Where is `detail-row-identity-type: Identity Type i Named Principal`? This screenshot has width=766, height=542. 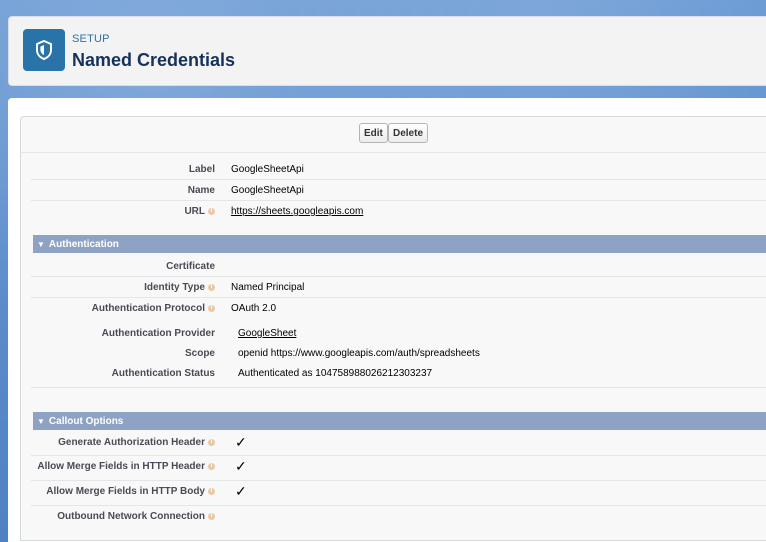 detail-row-identity-type: Identity Type i Named Principal is located at coordinates (393, 287).